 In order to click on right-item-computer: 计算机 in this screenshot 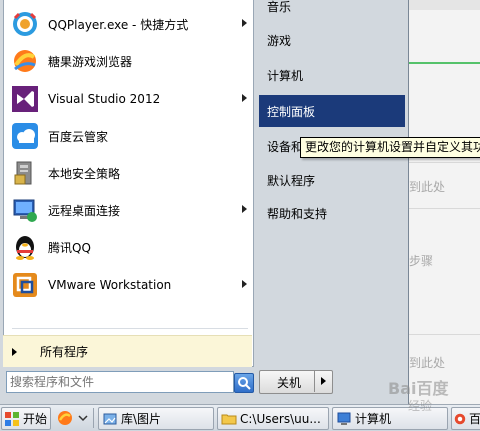, I will do `click(332, 75)`.